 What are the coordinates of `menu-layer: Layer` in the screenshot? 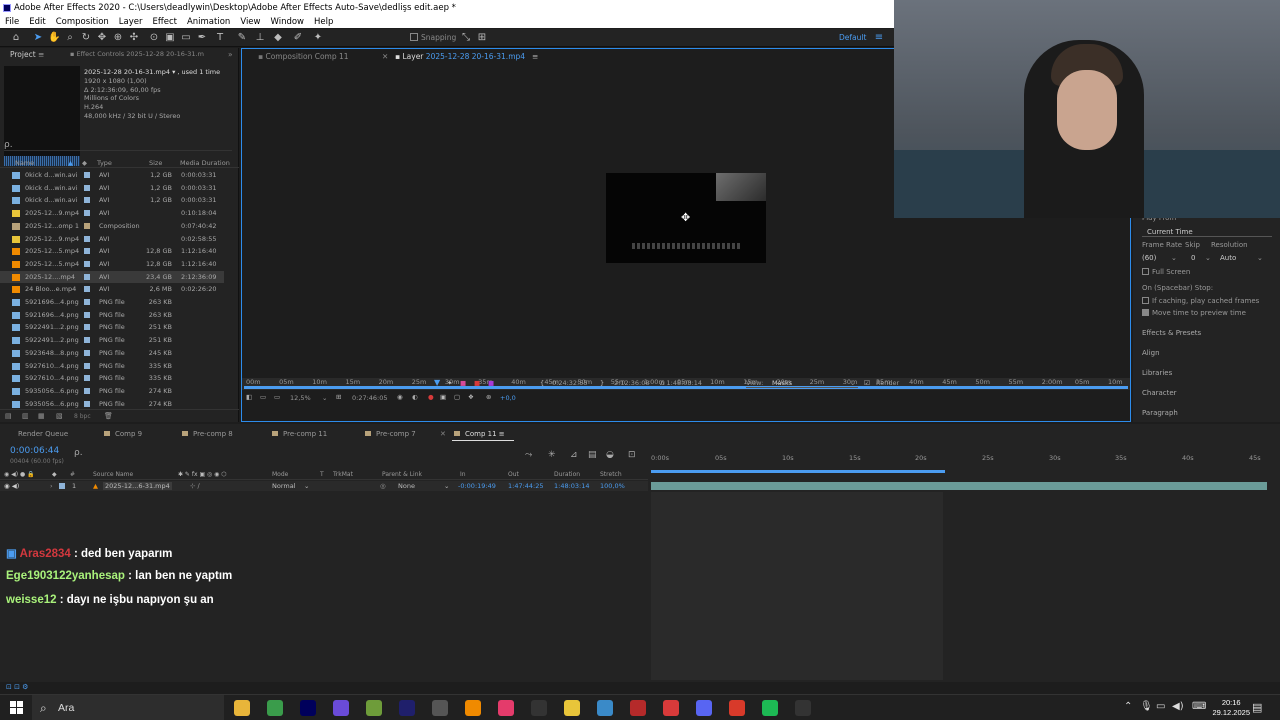 It's located at (131, 22).